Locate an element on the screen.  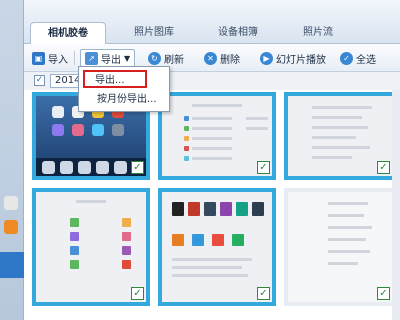
refresh-button: ↻ 刷新 is located at coordinates (166, 58).